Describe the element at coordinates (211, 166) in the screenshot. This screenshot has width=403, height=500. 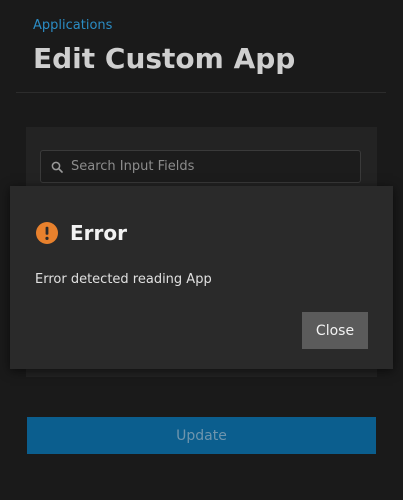
I see `search-input` at that location.